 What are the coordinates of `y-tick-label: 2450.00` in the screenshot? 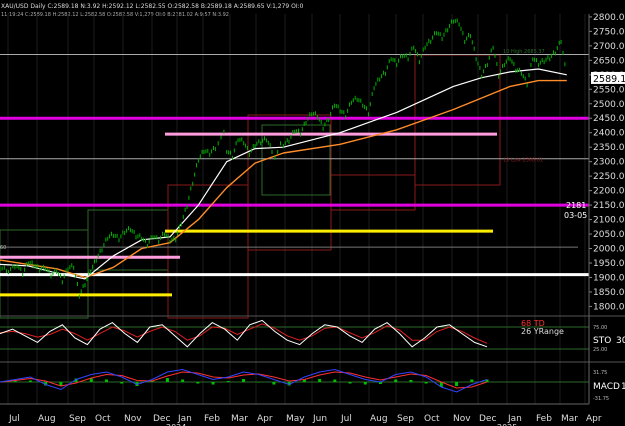 It's located at (609, 119).